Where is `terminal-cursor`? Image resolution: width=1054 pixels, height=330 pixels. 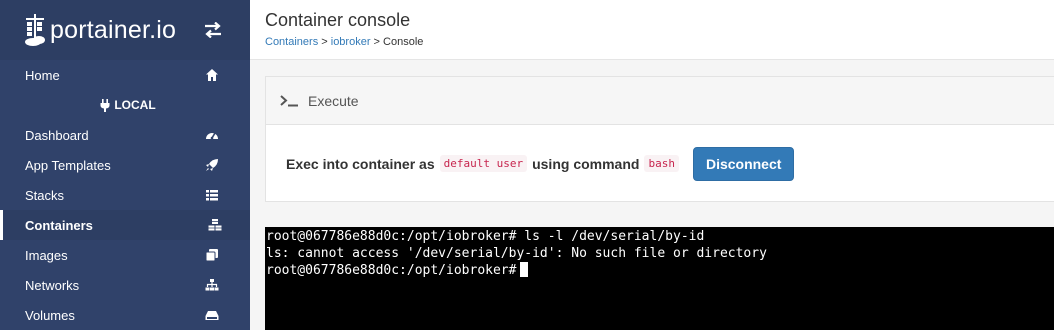
terminal-cursor is located at coordinates (524, 269).